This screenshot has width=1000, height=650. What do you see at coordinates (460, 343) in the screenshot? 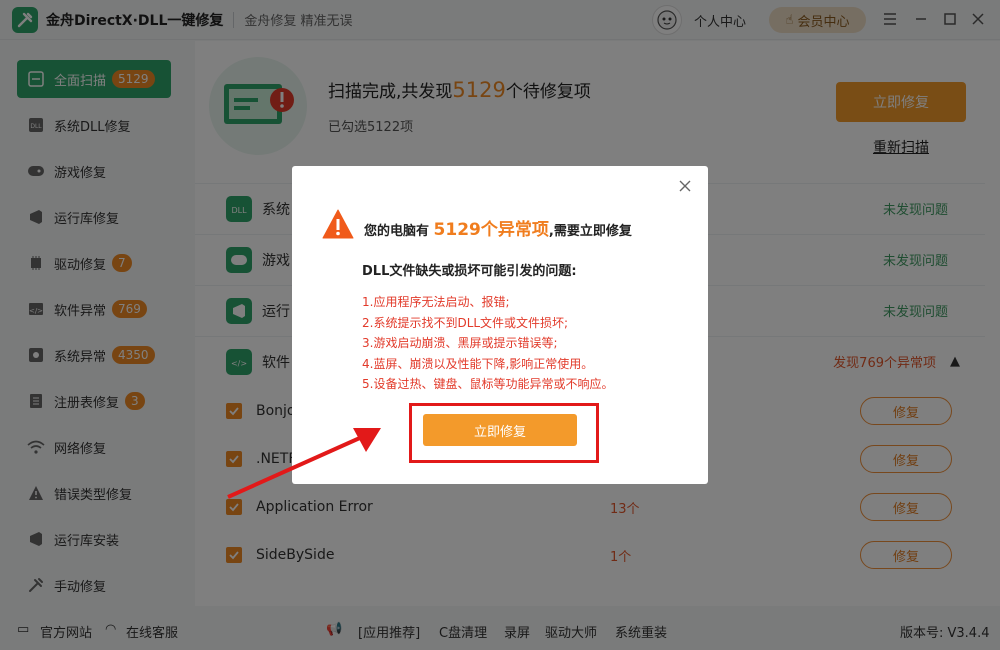
I see `problem-item: 3.游戏启动崩溃、黑屏或提示错误等;` at bounding box center [460, 343].